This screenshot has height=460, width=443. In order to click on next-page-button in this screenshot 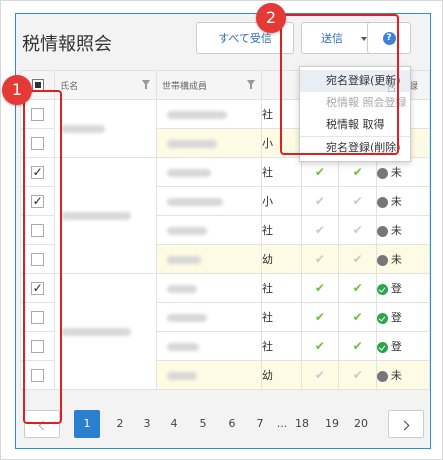, I will do `click(406, 424)`.